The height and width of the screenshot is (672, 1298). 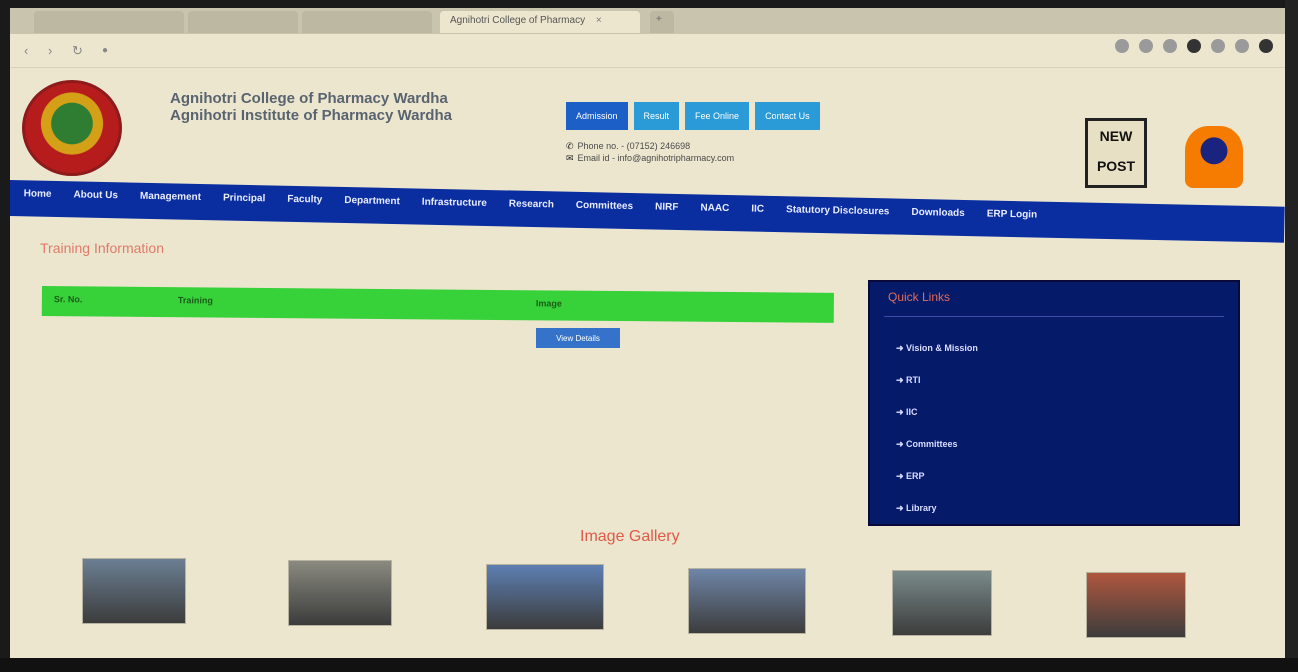 What do you see at coordinates (630, 536) in the screenshot?
I see `gallery-title: Image Gallery` at bounding box center [630, 536].